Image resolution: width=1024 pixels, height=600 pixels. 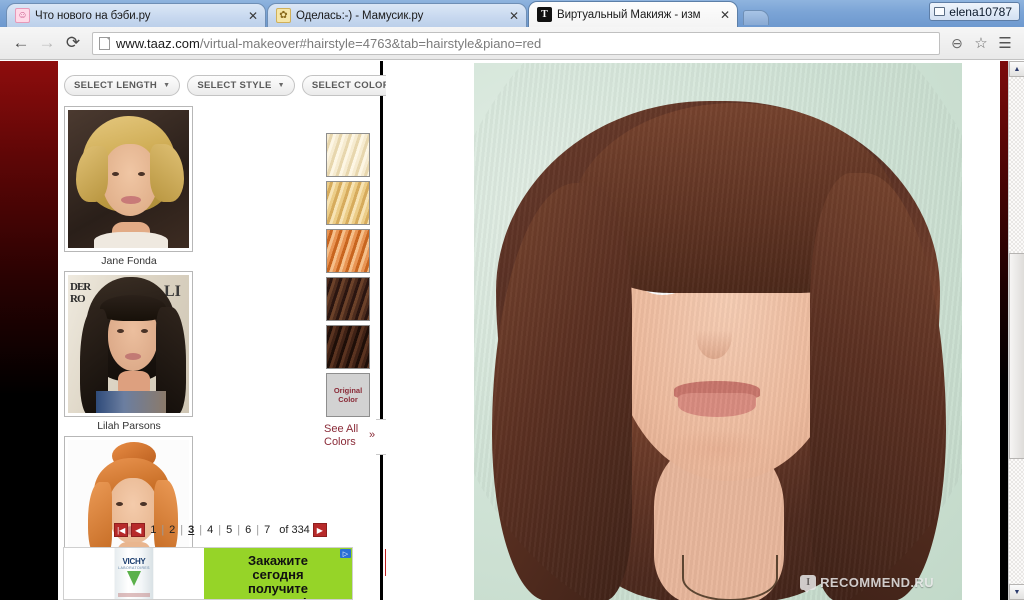 I want to click on tab-mamusik-ru: ✿ Оделась:-) - Мамусик.ру ✕, so click(x=397, y=15).